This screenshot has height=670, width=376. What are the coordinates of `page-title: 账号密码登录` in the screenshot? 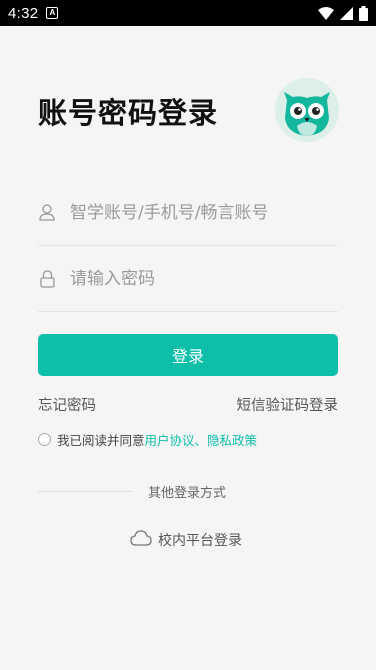 It's located at (128, 113).